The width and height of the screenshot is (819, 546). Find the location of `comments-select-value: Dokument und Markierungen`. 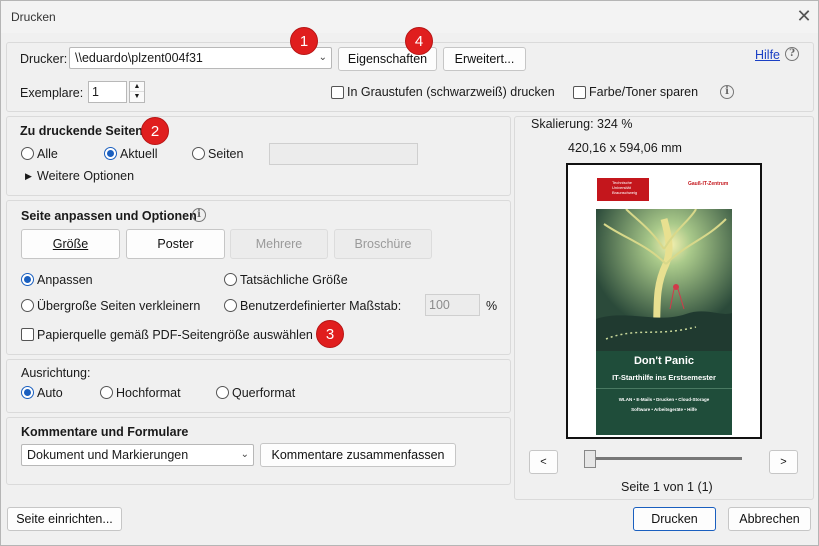

comments-select-value: Dokument und Markierungen is located at coordinates (108, 455).